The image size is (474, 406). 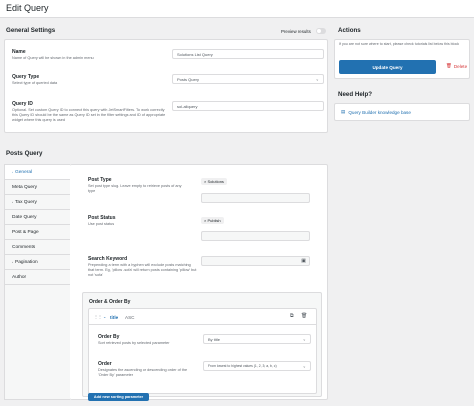 What do you see at coordinates (114, 317) in the screenshot?
I see `order-item-field: title` at bounding box center [114, 317].